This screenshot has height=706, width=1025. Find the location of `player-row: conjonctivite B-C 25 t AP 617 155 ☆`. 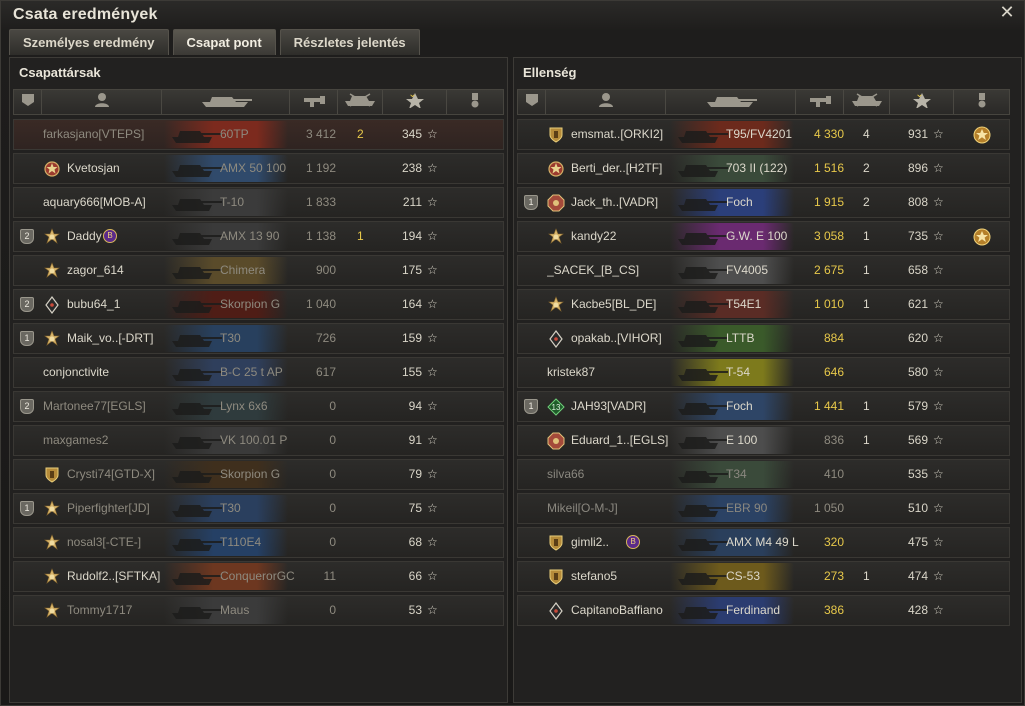

player-row: conjonctivite B-C 25 t AP 617 155 ☆ is located at coordinates (258, 372).